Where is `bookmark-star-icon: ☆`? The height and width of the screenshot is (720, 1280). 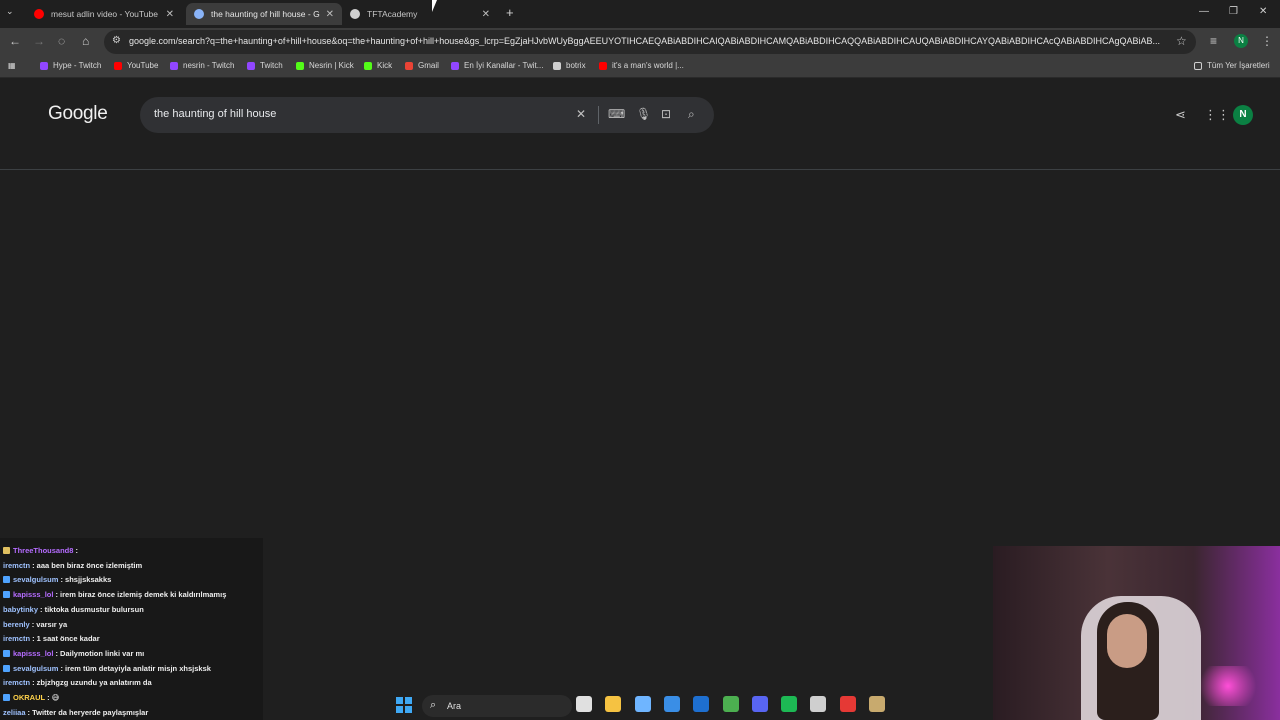 bookmark-star-icon: ☆ is located at coordinates (1181, 41).